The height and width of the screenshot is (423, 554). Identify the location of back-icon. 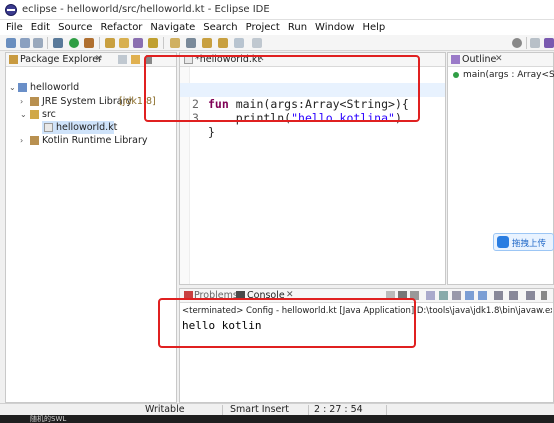
(207, 43).